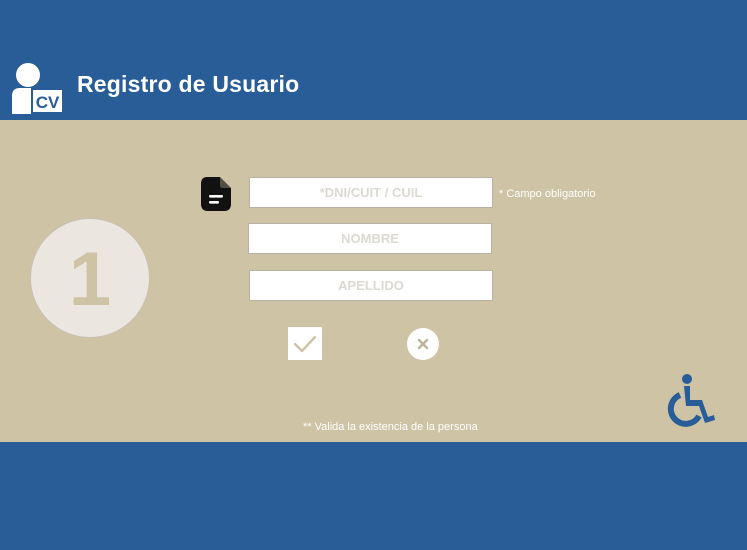  I want to click on check-icon, so click(305, 343).